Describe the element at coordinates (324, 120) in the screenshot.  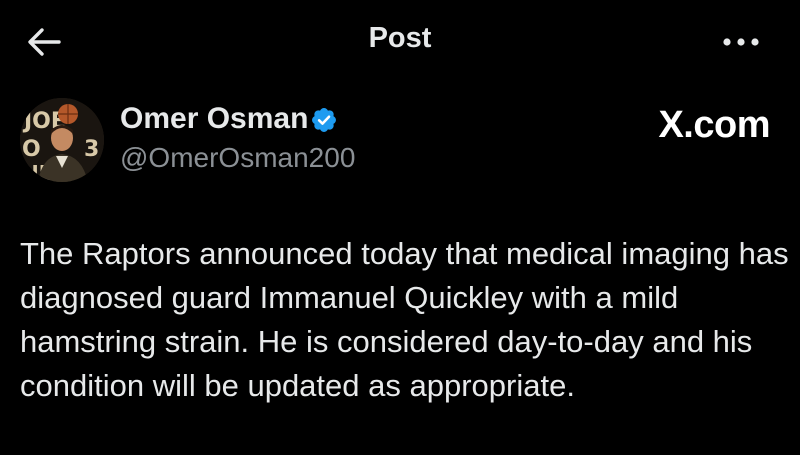
I see `verified-badge-icon` at that location.